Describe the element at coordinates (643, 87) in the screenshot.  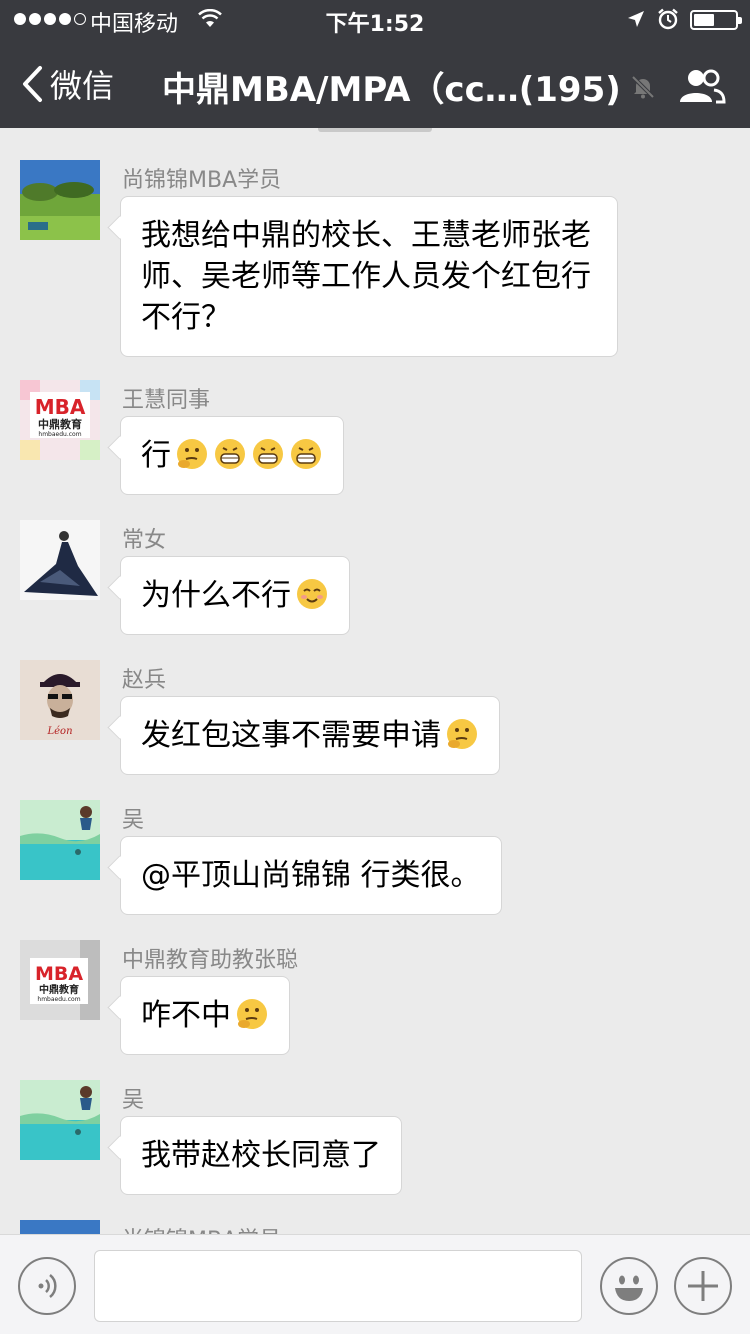
I see `mute-bell-icon` at that location.